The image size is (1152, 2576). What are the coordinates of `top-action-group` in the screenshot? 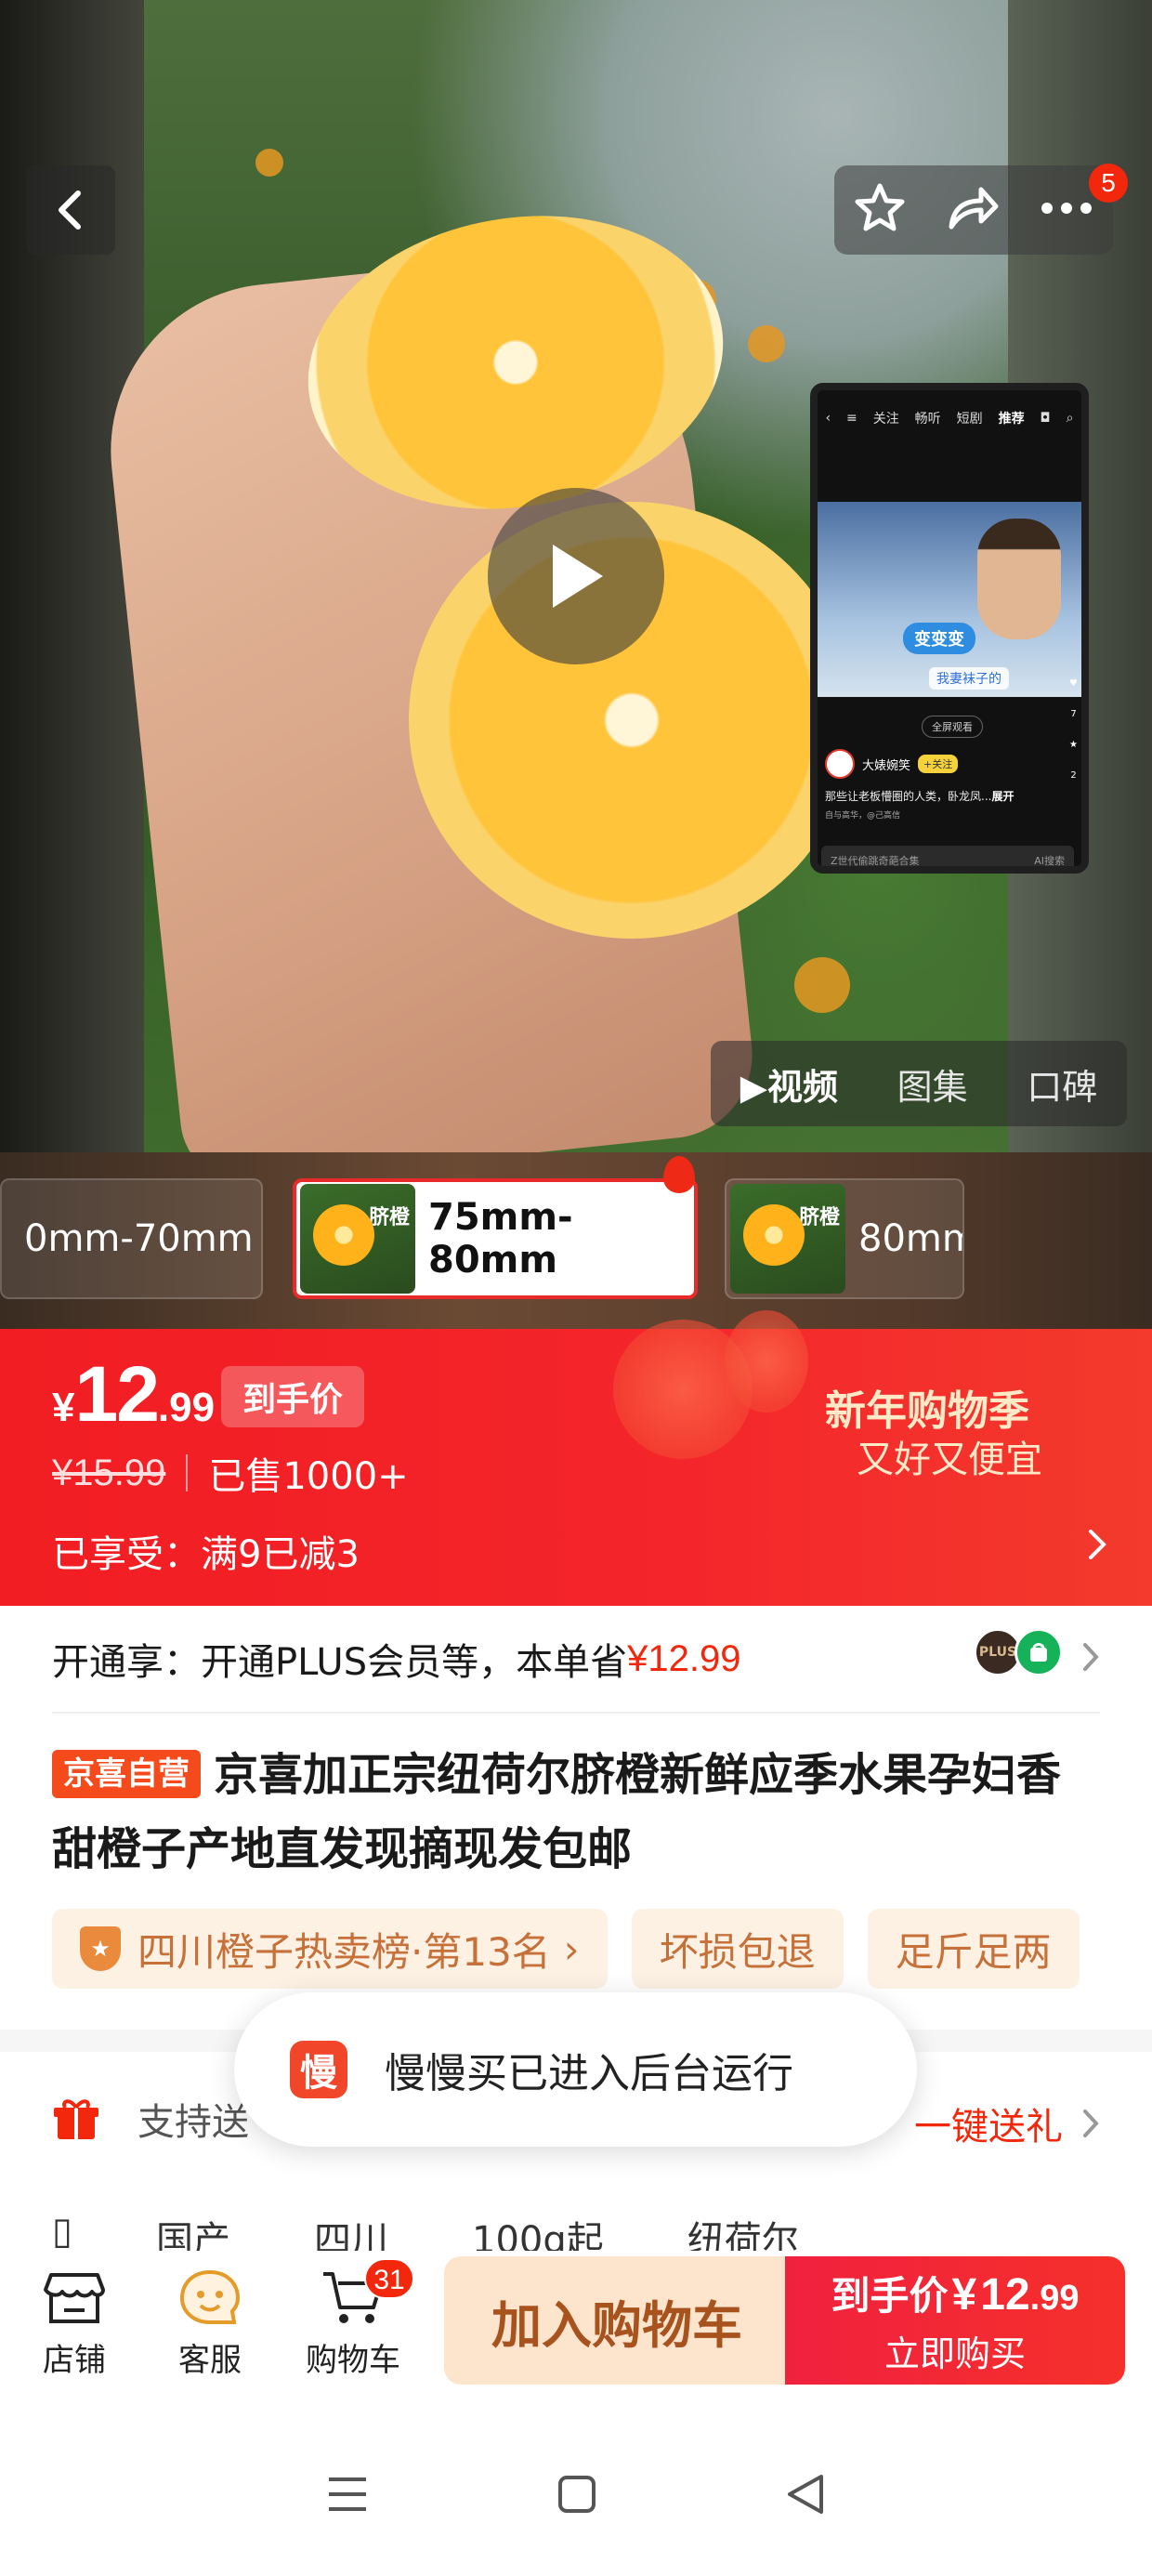 It's located at (973, 210).